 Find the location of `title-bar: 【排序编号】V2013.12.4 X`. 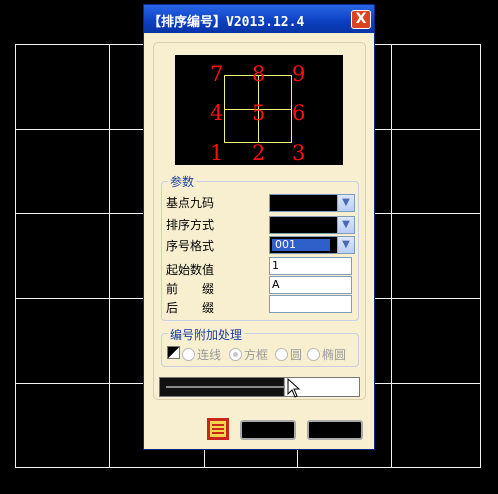

title-bar: 【排序编号】V2013.12.4 X is located at coordinates (259, 19).